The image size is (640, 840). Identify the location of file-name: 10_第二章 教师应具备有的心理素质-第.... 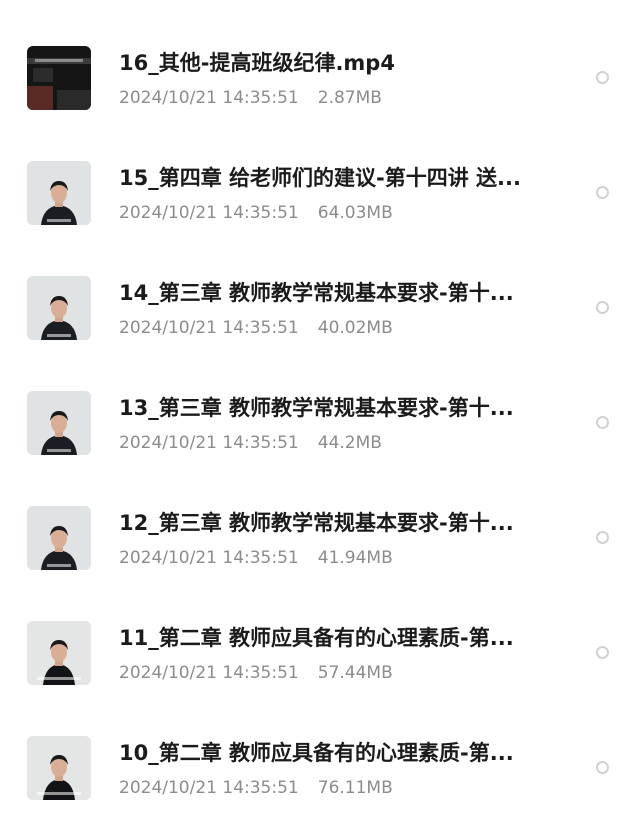
(316, 753).